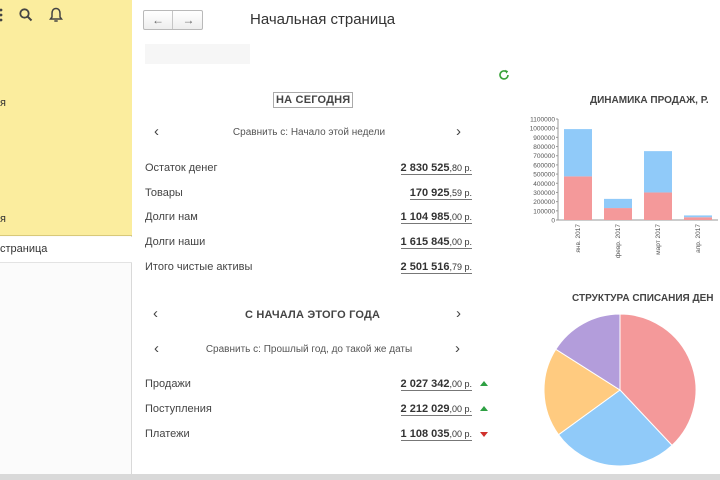 This screenshot has height=480, width=720. What do you see at coordinates (460, 267) in the screenshot?
I see `value-decimal: ,79 р.` at bounding box center [460, 267].